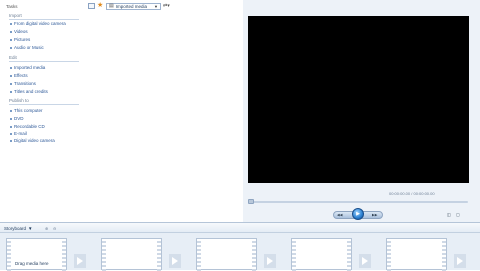 The height and width of the screenshot is (271, 480). I want to click on collection-dropdown: ▤ Imported media ▼, so click(133, 6).